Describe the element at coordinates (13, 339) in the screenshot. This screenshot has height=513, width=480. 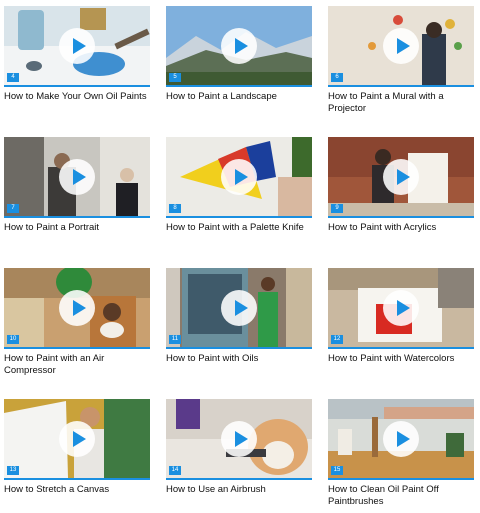
I see `video-number-badge: 10` at that location.